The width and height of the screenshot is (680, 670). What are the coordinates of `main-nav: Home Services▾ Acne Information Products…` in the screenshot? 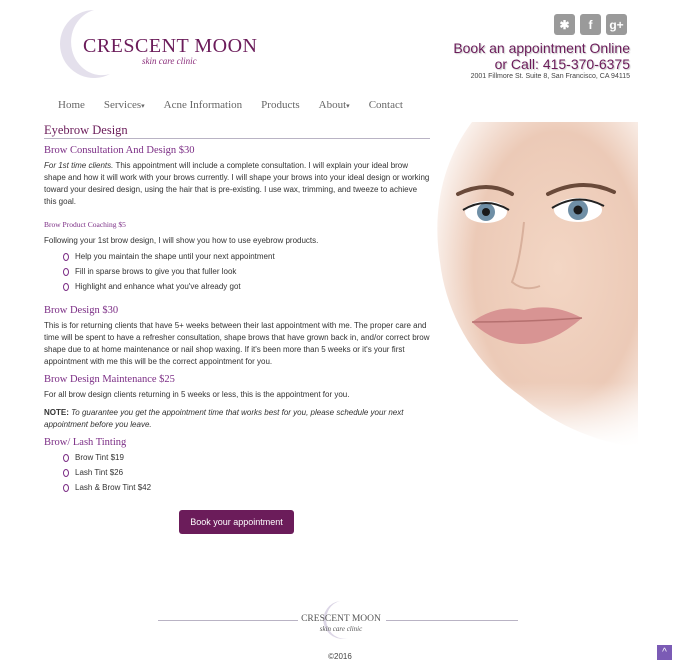 It's located at (240, 105).